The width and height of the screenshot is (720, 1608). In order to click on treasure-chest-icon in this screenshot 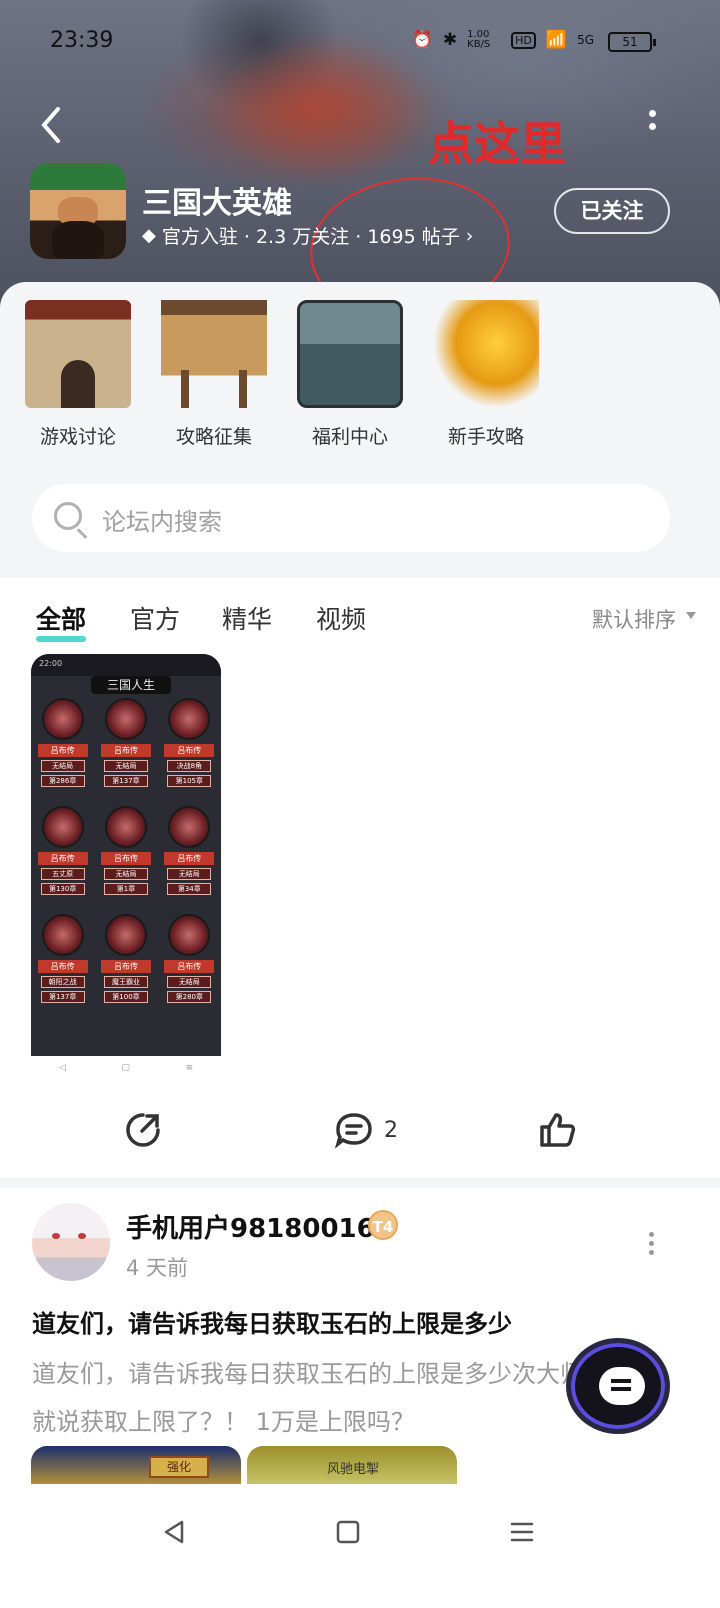, I will do `click(350, 354)`.